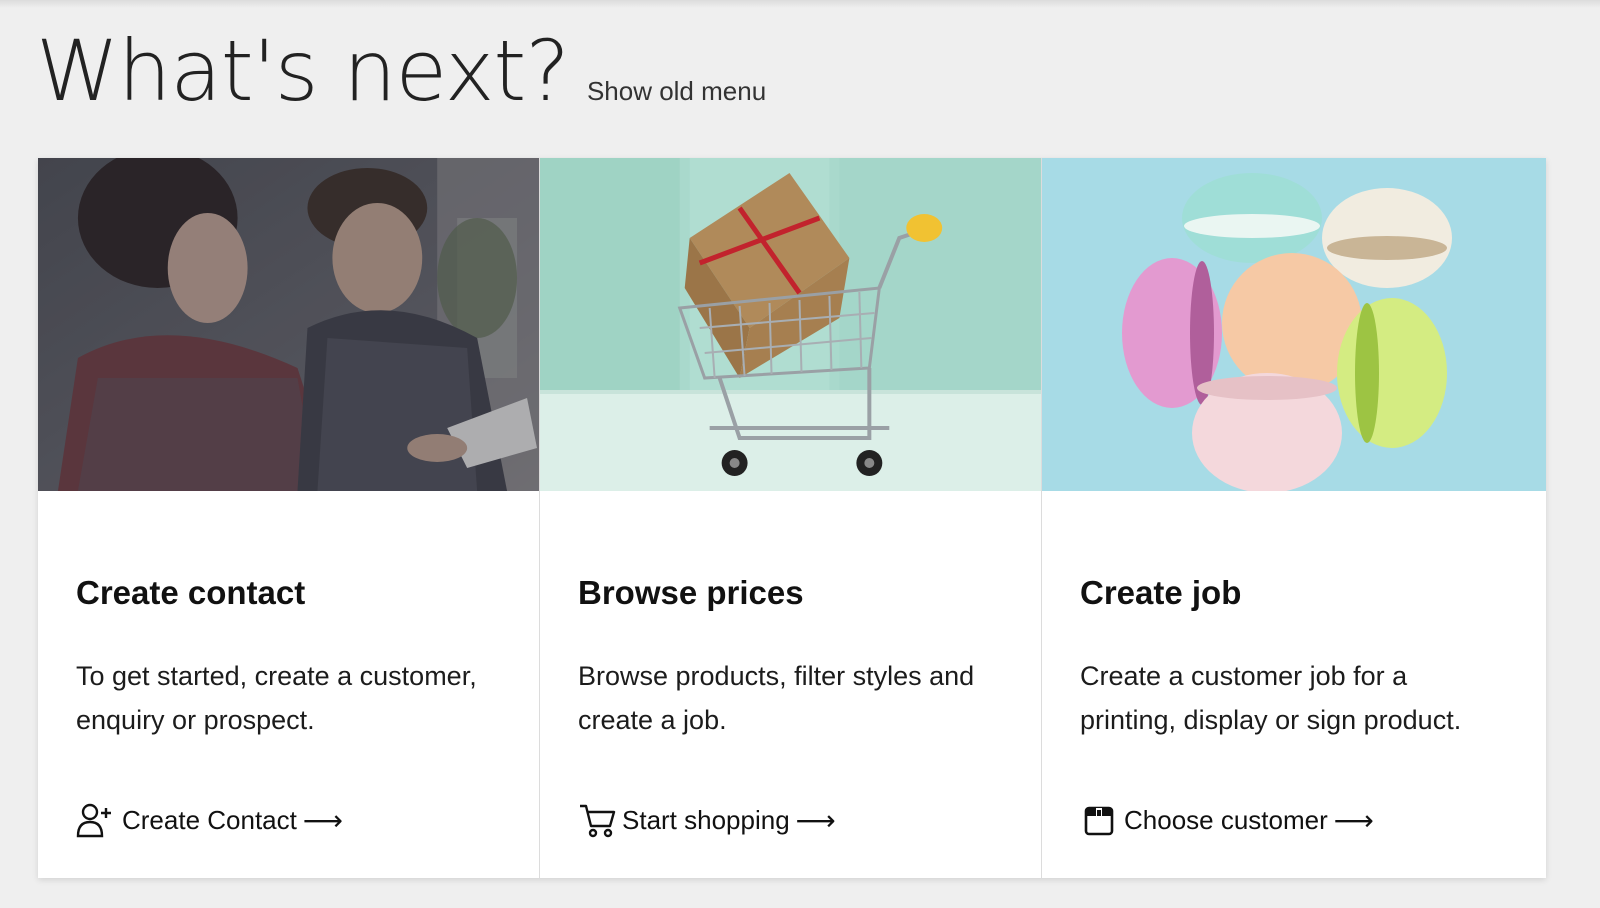  What do you see at coordinates (790, 324) in the screenshot?
I see `card-image-cart` at bounding box center [790, 324].